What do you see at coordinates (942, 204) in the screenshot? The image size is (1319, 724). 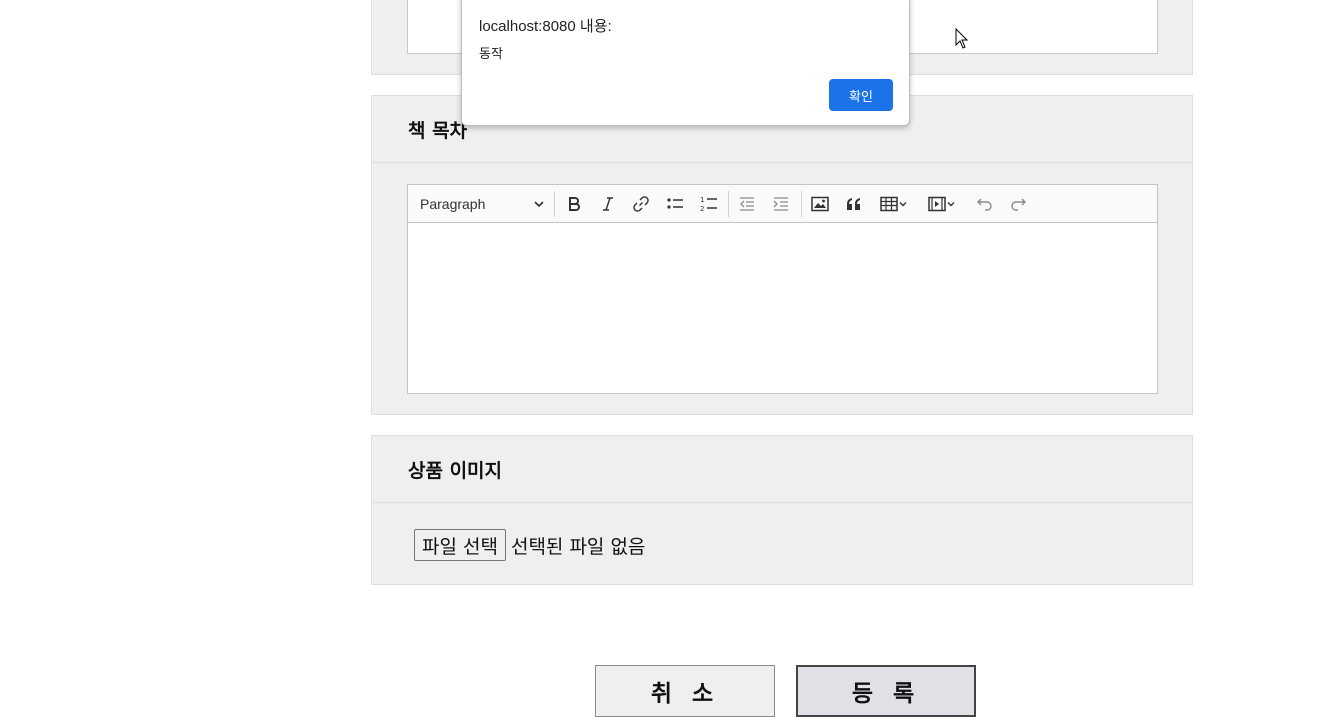 I see `media-embed-icon` at bounding box center [942, 204].